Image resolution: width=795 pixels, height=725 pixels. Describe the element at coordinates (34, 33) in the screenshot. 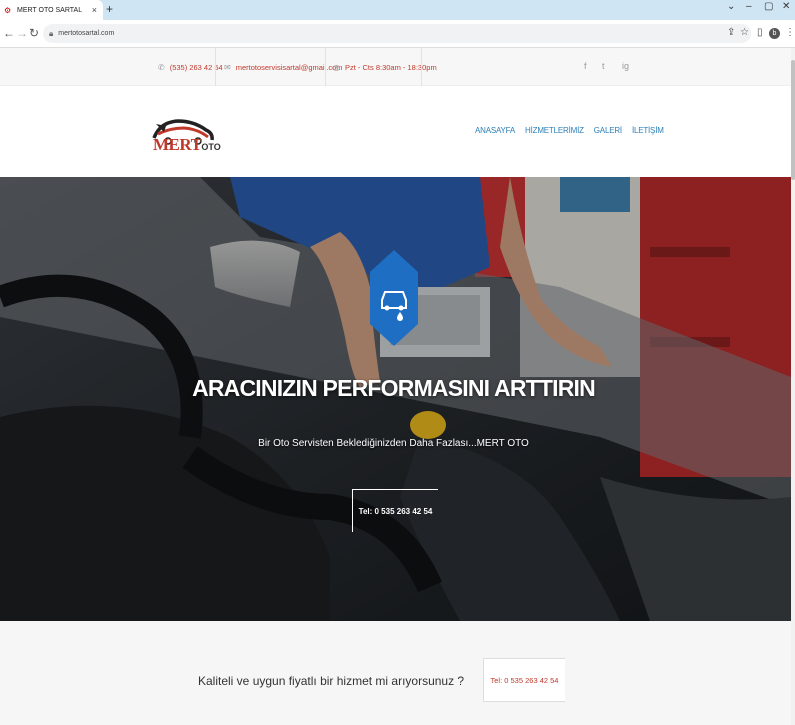

I see `reload-icon: ↻` at that location.